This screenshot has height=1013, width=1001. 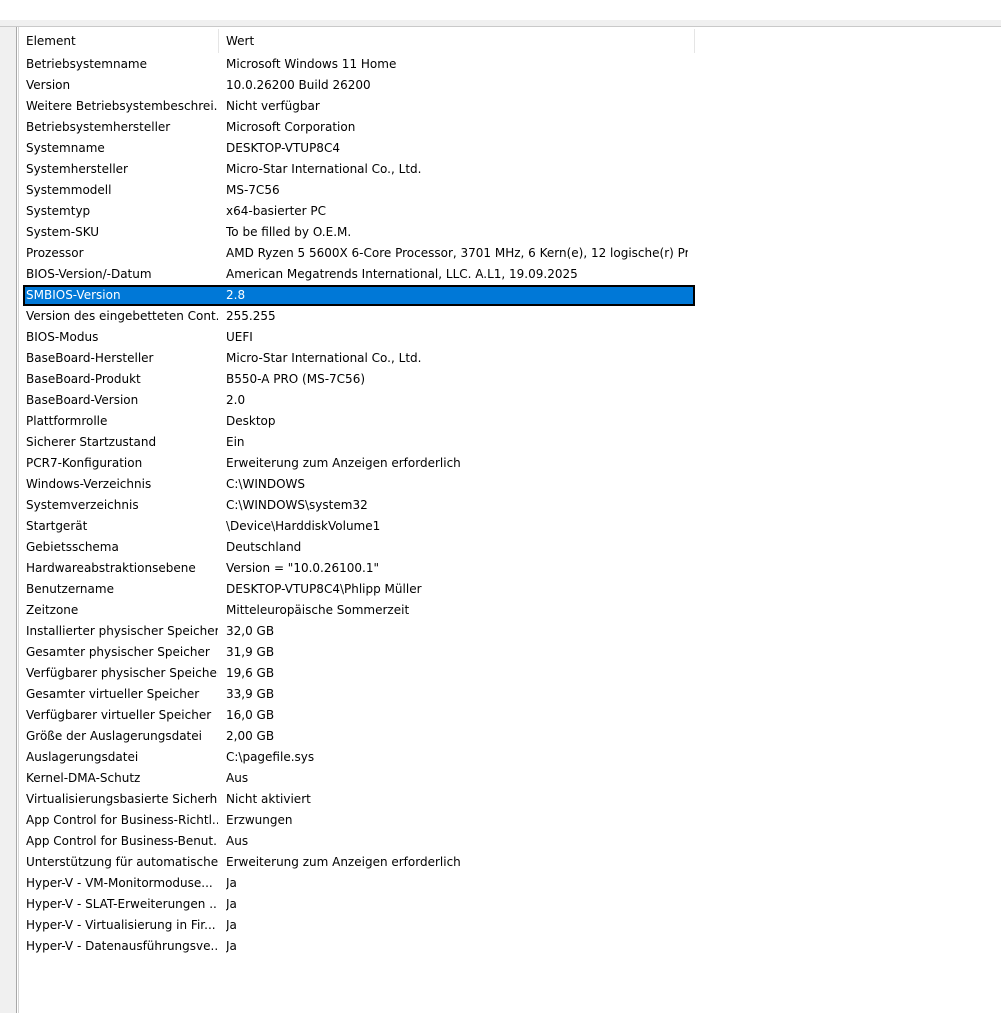 I want to click on list-row-selected: SMBIOS-Version 2.8, so click(x=359, y=295).